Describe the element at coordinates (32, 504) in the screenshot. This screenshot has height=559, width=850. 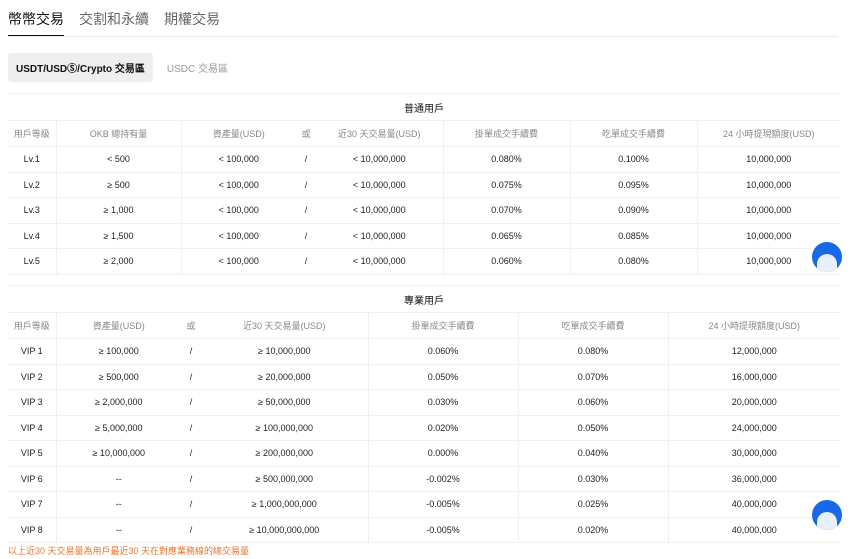
I see `table-cell: VIP 7` at that location.